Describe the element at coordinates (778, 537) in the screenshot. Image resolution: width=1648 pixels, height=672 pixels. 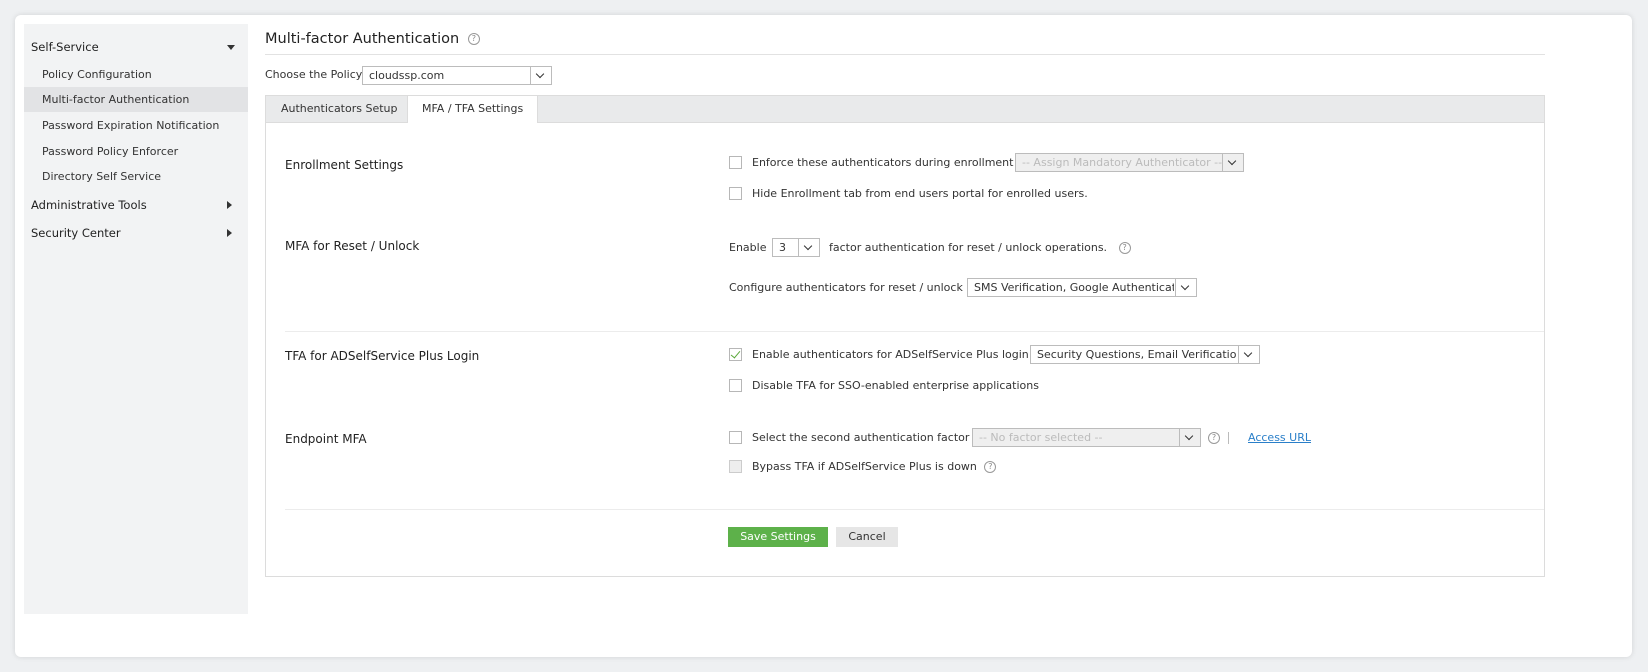
I see `save-settings-button: Save Settings` at that location.